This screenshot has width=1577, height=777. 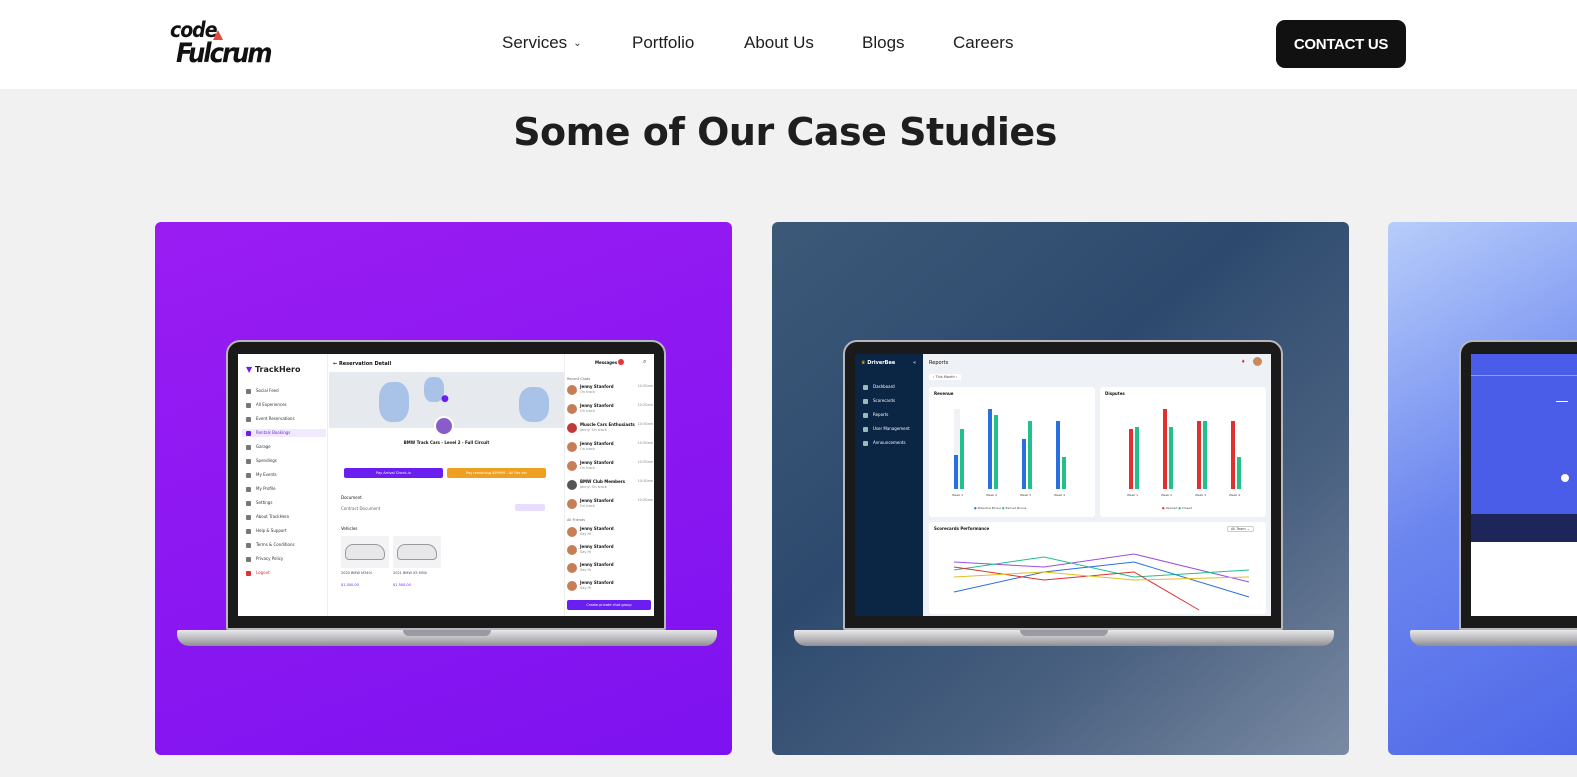 What do you see at coordinates (496, 473) in the screenshot?
I see `th-pay-button: Pay remaining $99999 - All Fee etc` at bounding box center [496, 473].